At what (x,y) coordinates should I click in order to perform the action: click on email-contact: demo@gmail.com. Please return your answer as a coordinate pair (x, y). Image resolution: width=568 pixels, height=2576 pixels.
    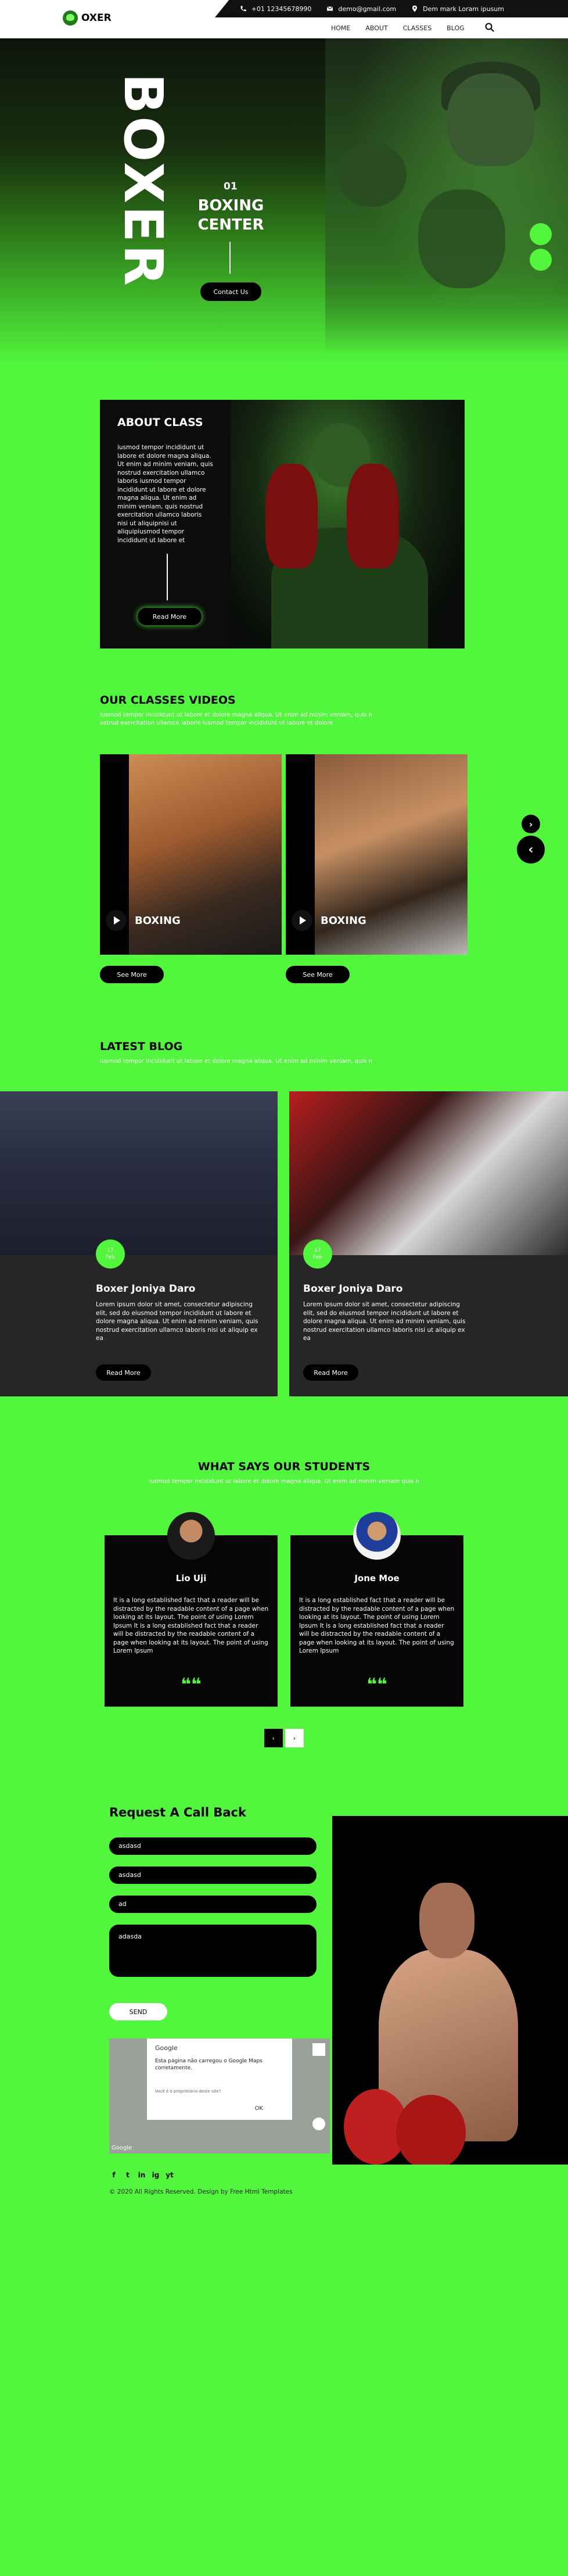
    Looking at the image, I should click on (361, 9).